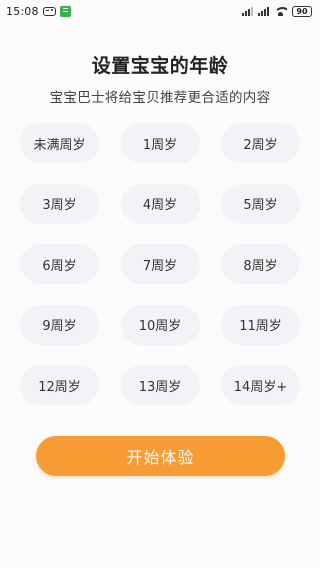 The height and width of the screenshot is (568, 320). Describe the element at coordinates (302, 11) in the screenshot. I see `battery-icon: 90` at that location.